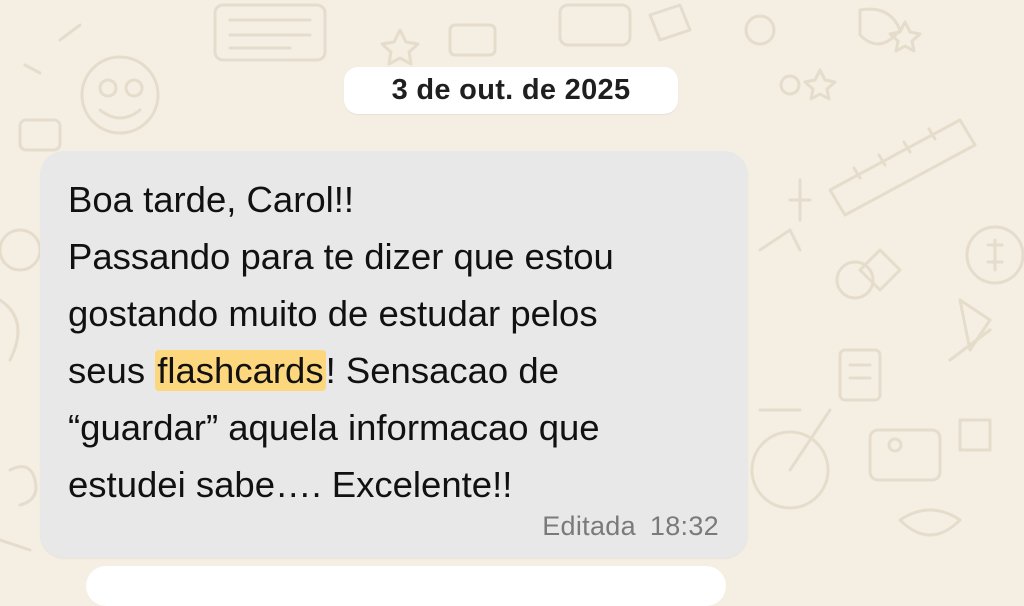 This screenshot has height=606, width=1024. What do you see at coordinates (684, 526) in the screenshot?
I see `message-time: 18:32` at bounding box center [684, 526].